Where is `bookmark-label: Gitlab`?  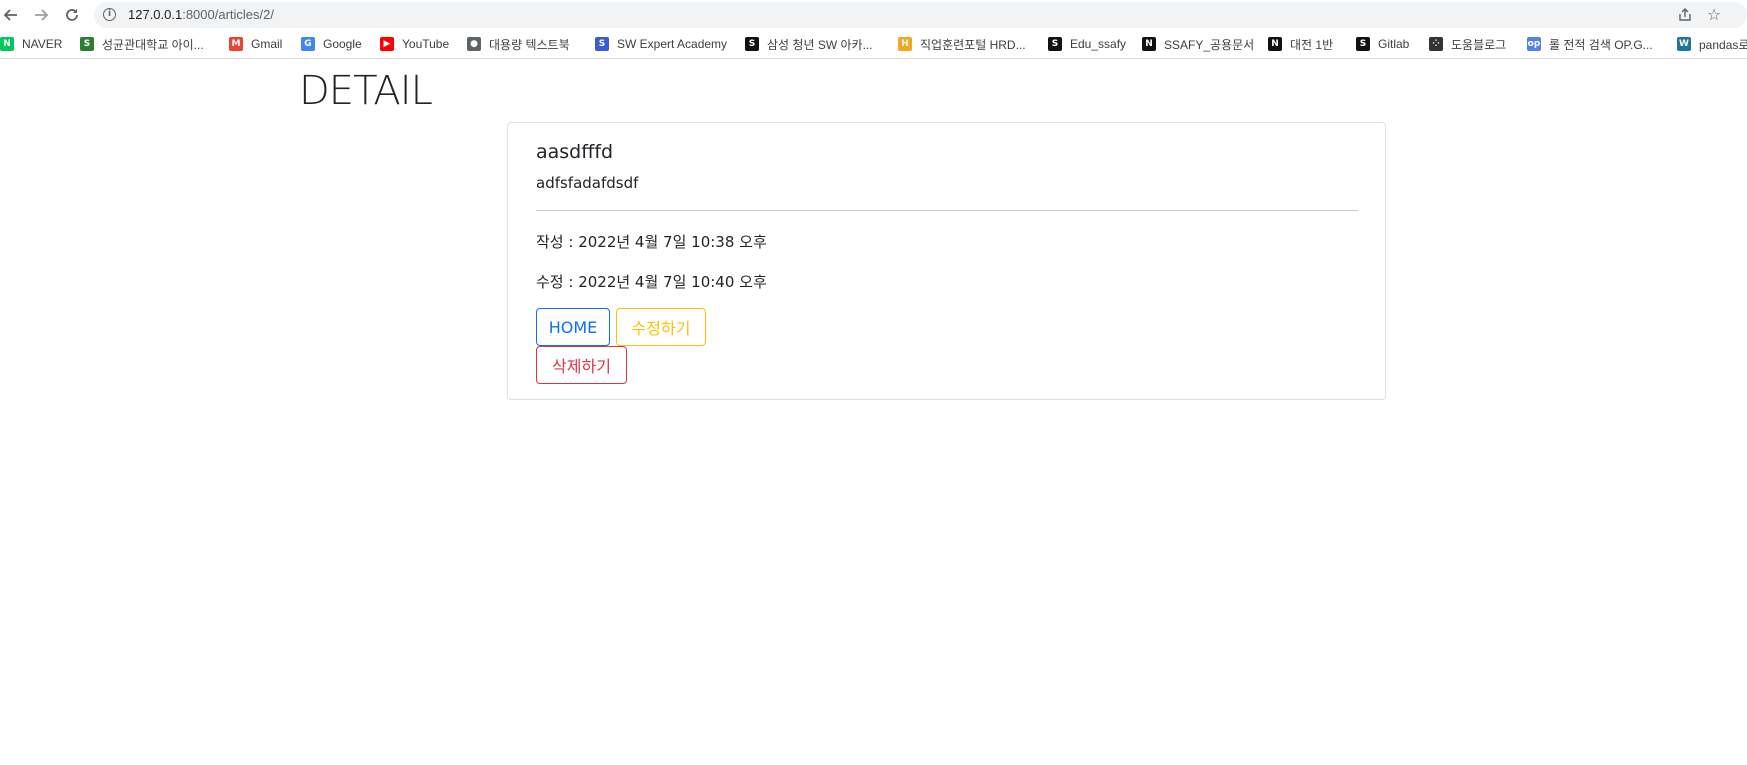 bookmark-label: Gitlab is located at coordinates (1394, 44).